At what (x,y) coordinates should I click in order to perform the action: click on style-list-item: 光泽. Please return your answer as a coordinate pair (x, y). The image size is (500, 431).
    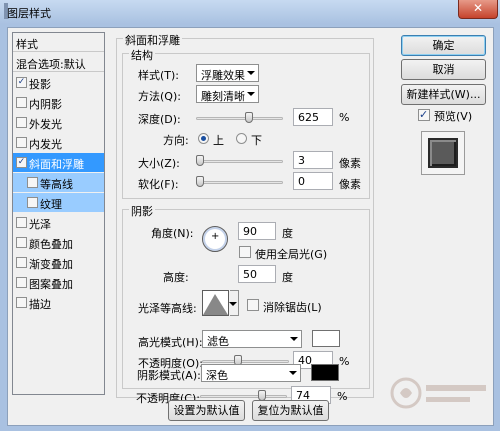
    Looking at the image, I should click on (58, 222).